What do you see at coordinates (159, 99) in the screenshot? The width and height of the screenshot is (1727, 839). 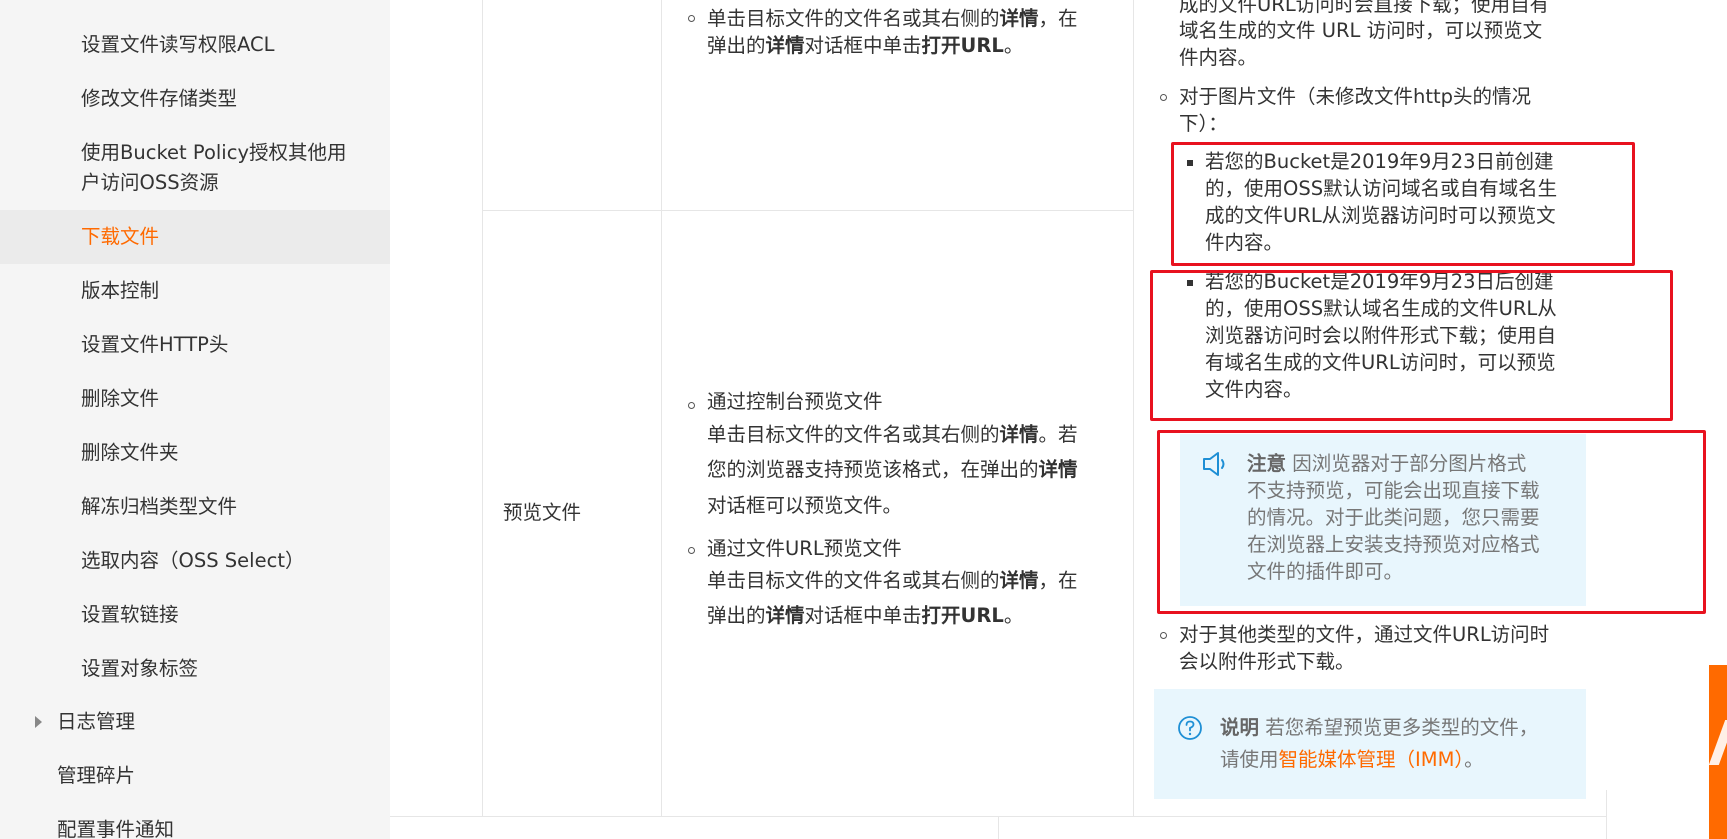 I see `sidebar-item-storage-class: 修改文件存储类型` at bounding box center [159, 99].